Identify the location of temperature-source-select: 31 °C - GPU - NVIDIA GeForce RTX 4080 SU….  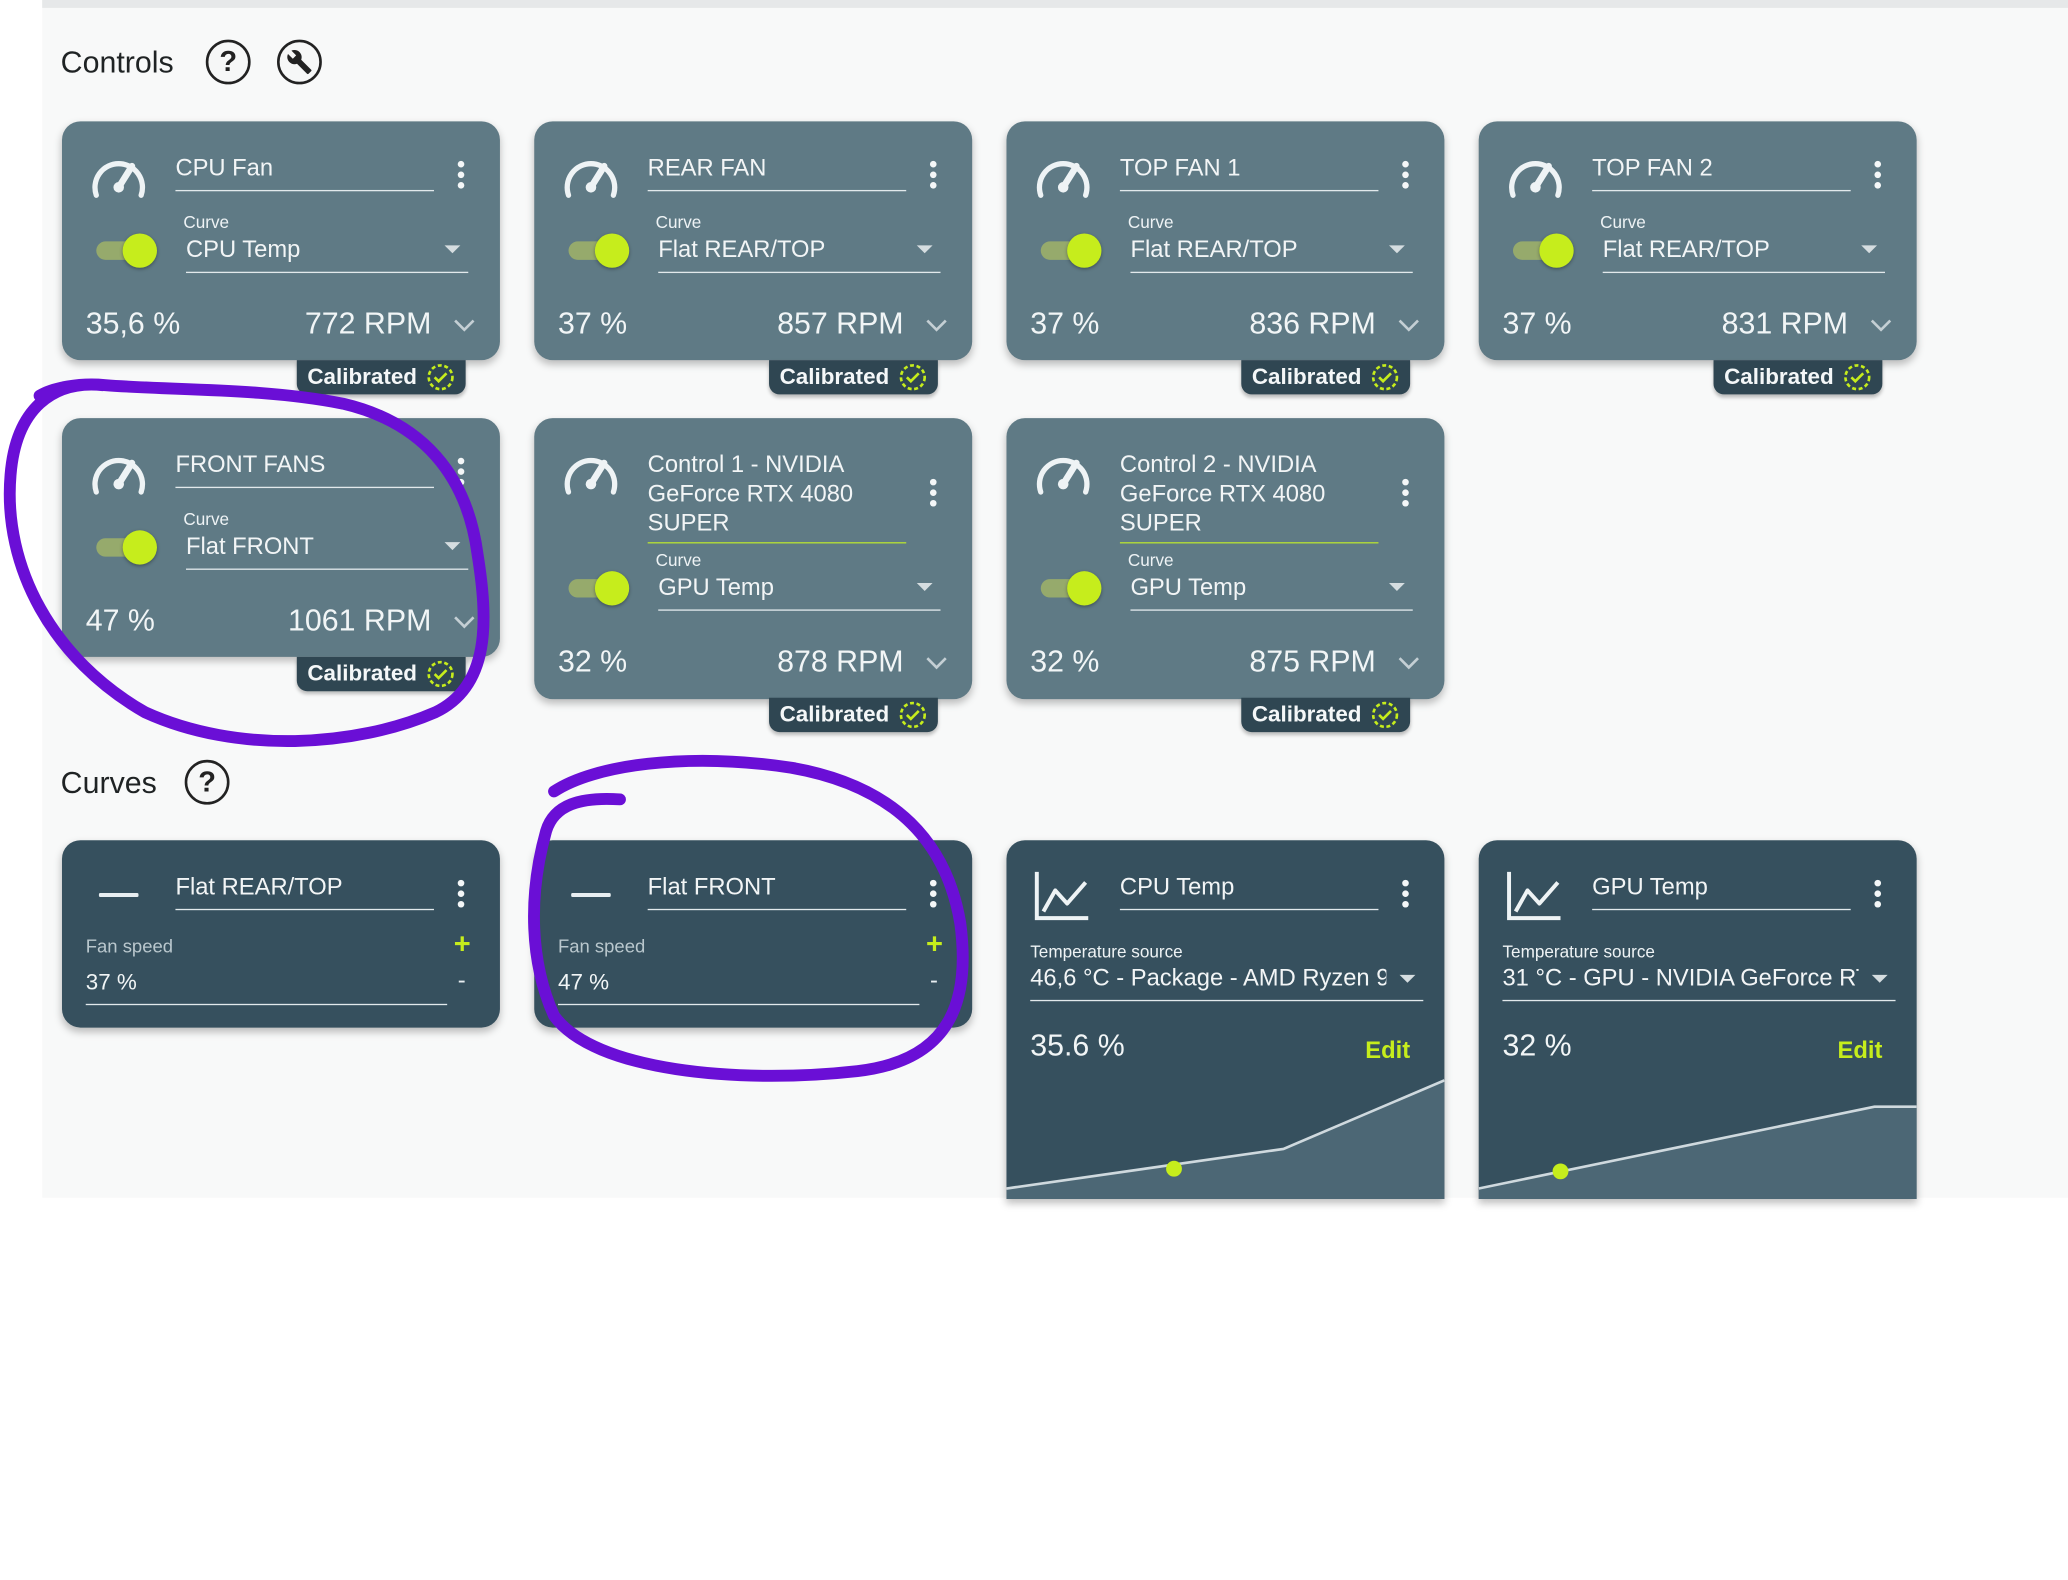
(1699, 983).